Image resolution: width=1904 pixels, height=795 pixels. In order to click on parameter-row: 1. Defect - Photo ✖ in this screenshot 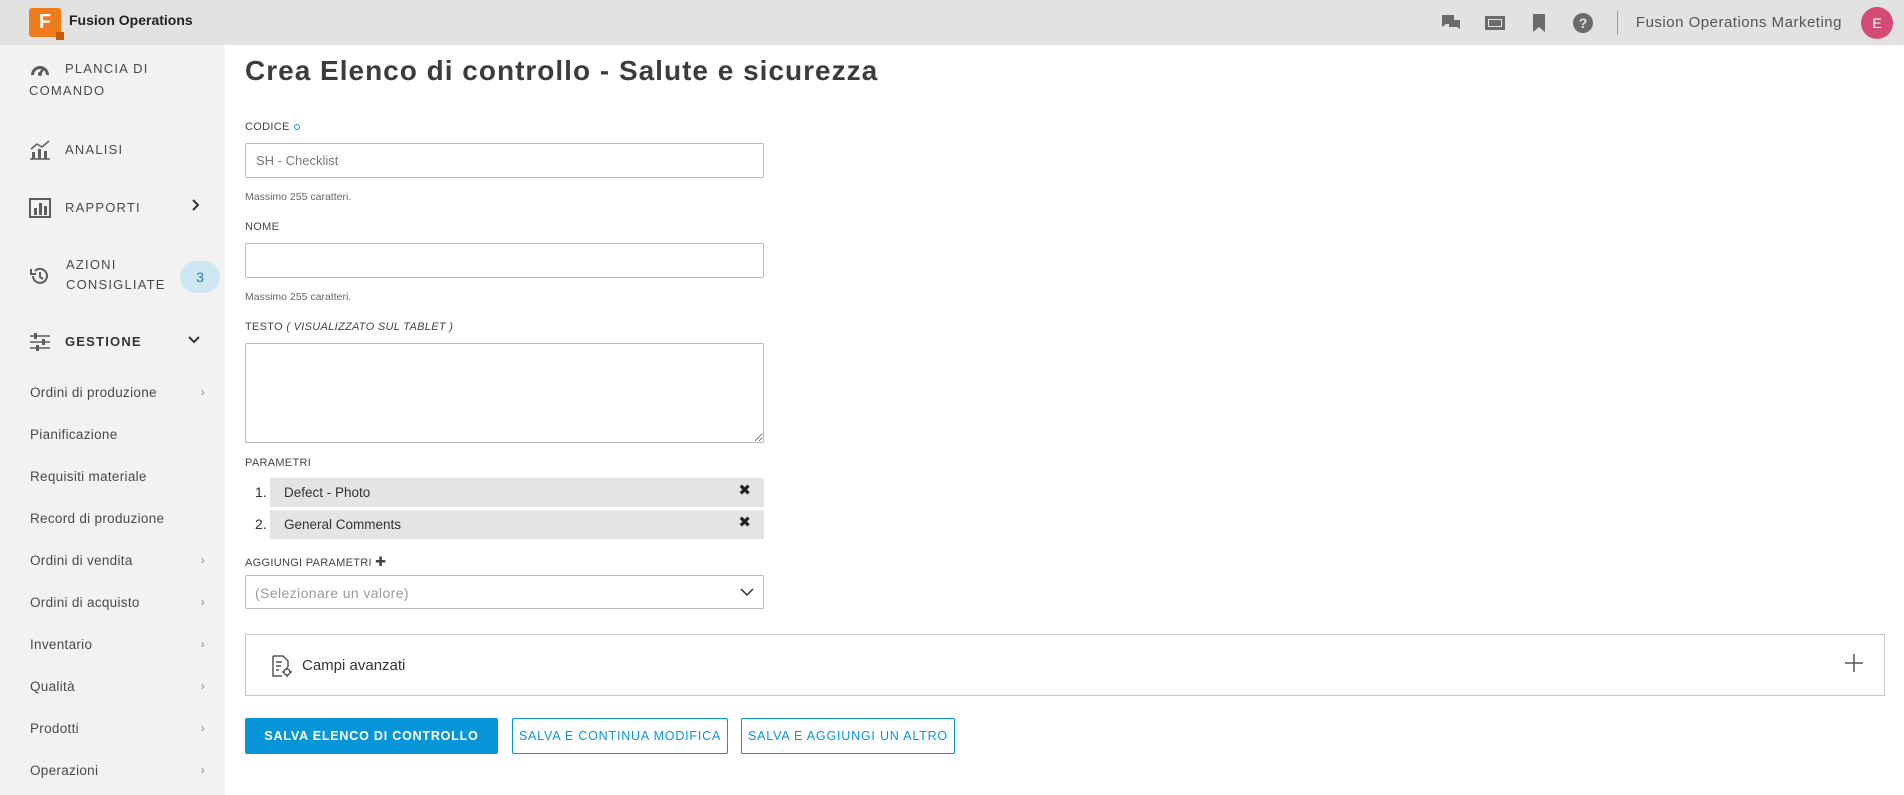, I will do `click(504, 492)`.